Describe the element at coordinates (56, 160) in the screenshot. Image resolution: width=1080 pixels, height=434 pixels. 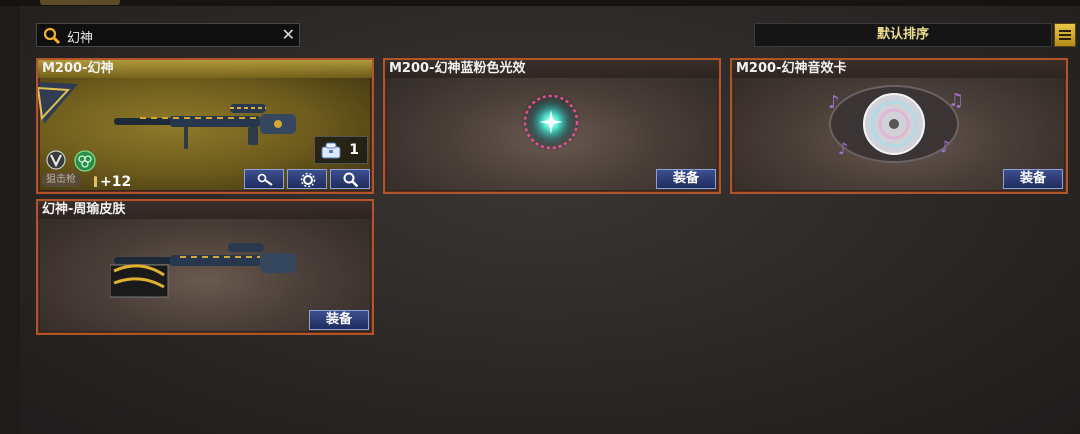
I see `v-badge-icon` at that location.